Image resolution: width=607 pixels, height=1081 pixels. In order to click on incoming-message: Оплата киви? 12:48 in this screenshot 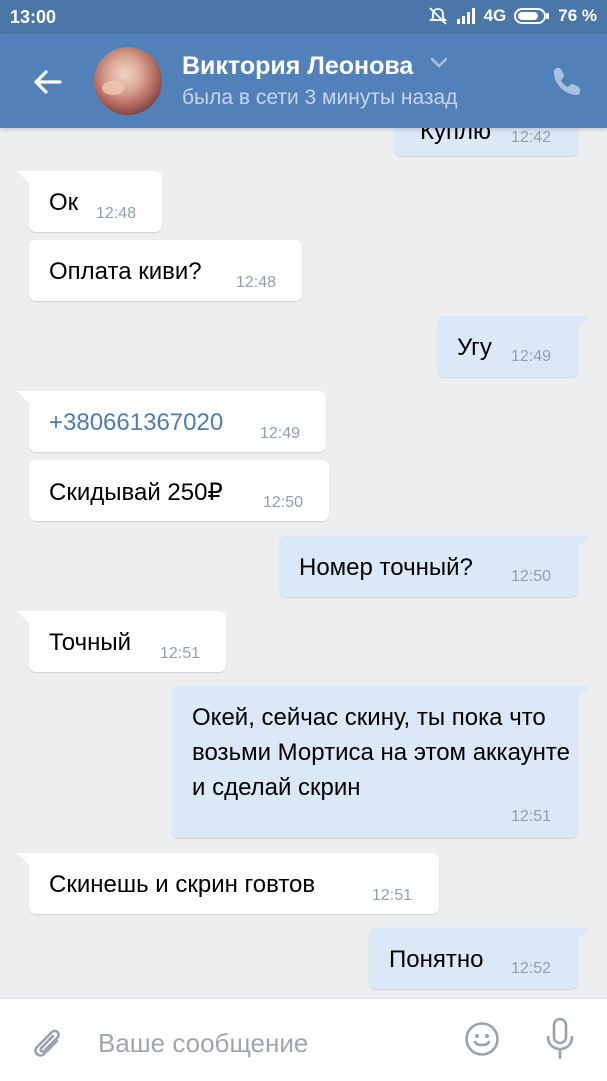, I will do `click(165, 270)`.